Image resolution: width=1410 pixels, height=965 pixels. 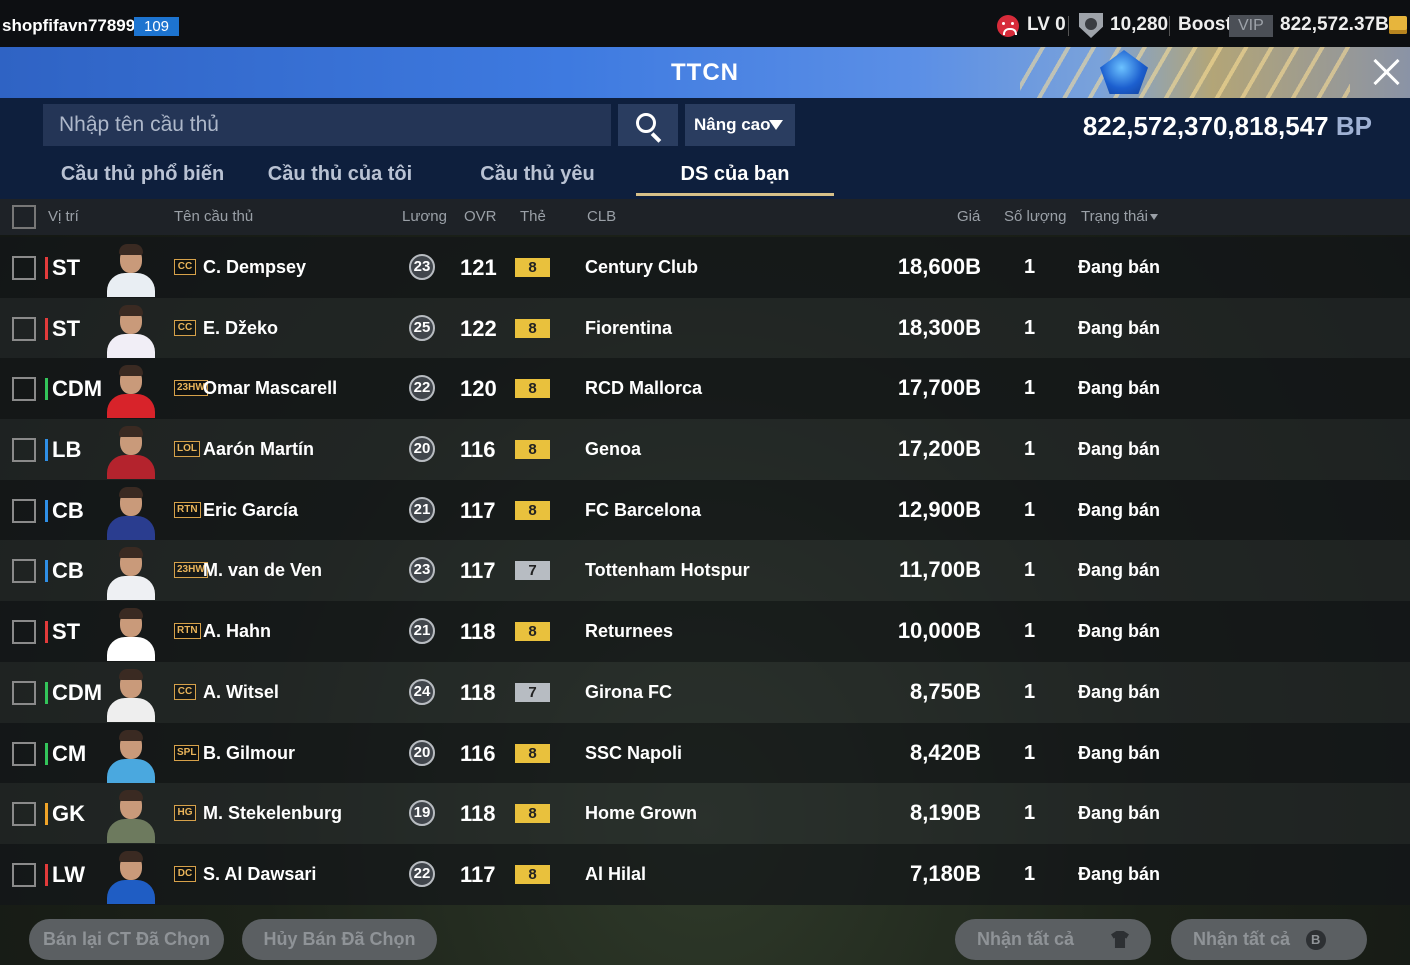 I want to click on col-name: Tên cầu thủ, so click(x=213, y=216).